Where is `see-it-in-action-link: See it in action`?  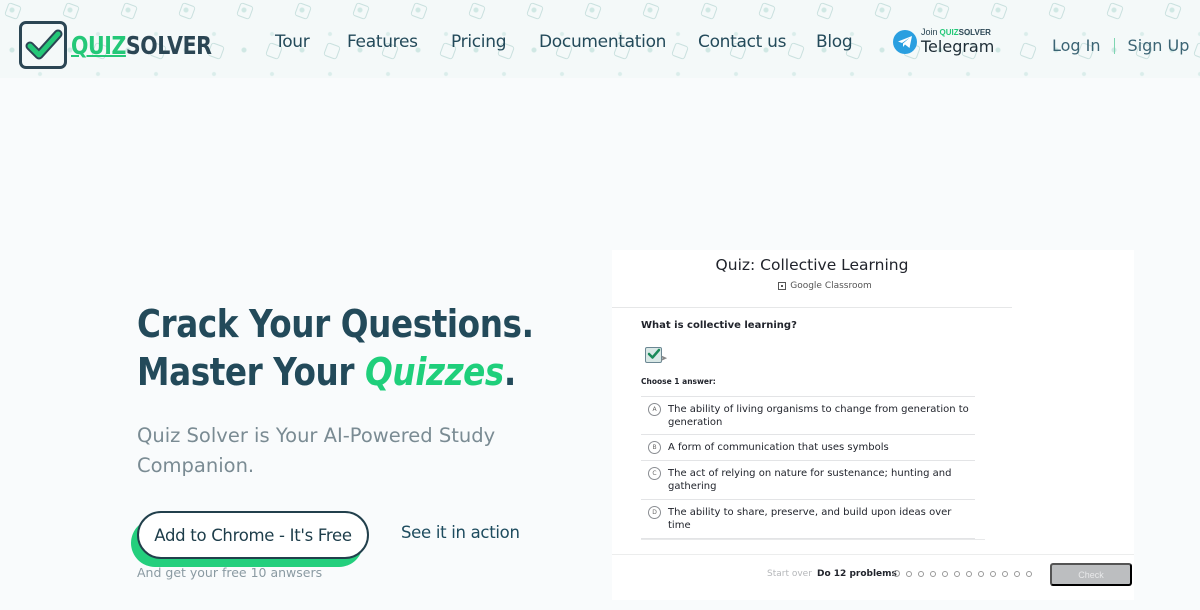
see-it-in-action-link: See it in action is located at coordinates (460, 532).